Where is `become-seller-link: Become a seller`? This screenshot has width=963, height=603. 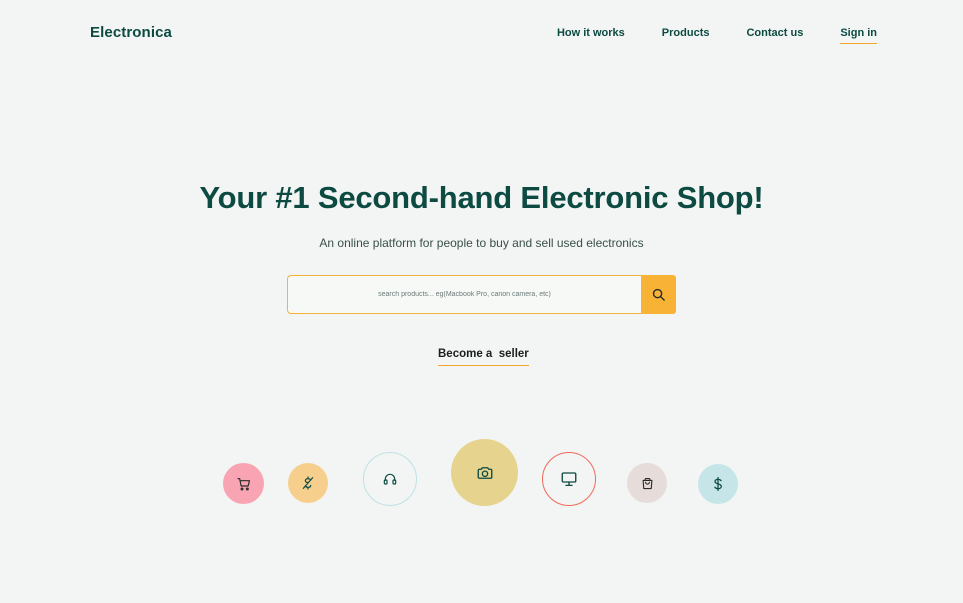
become-seller-link: Become a seller is located at coordinates (483, 357).